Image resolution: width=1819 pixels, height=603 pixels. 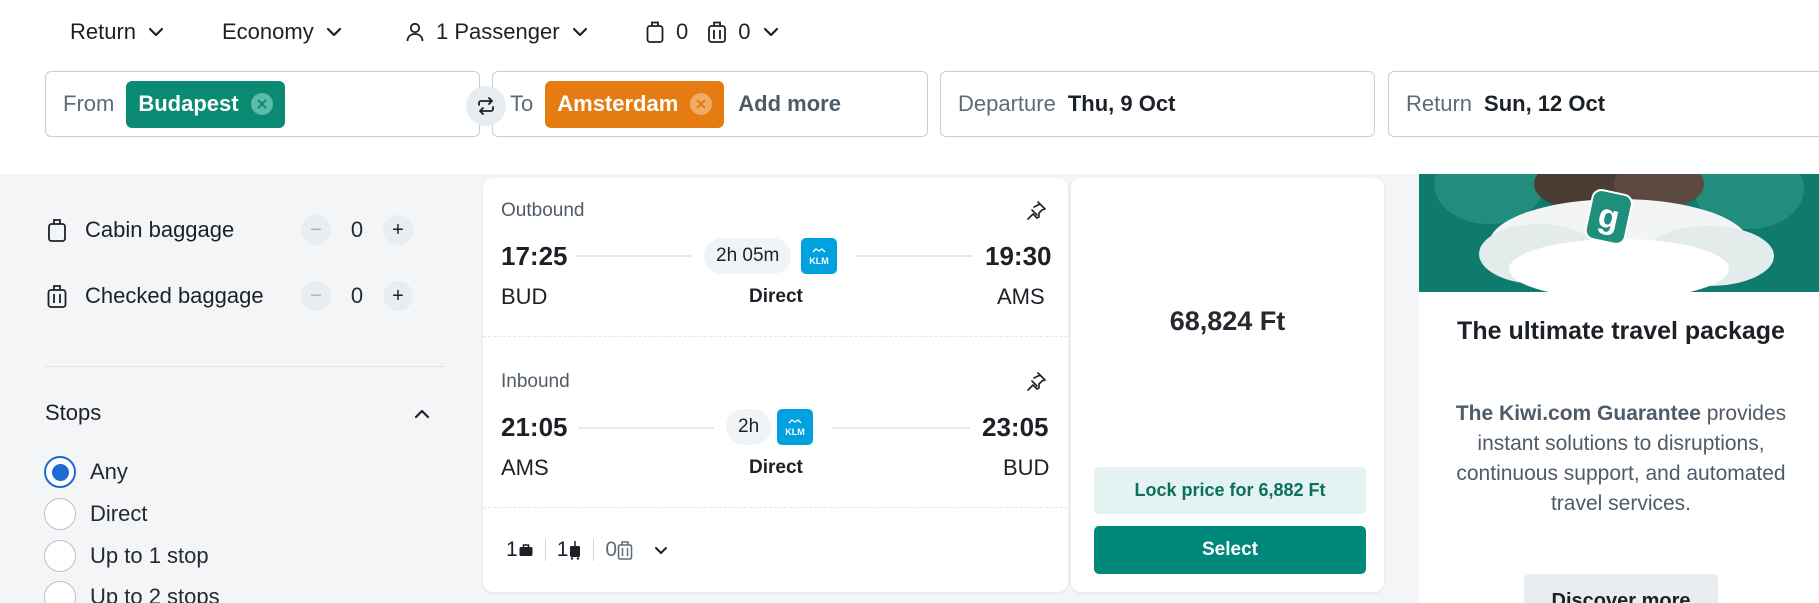 I want to click on stops-filter-title: Stops, so click(x=73, y=413).